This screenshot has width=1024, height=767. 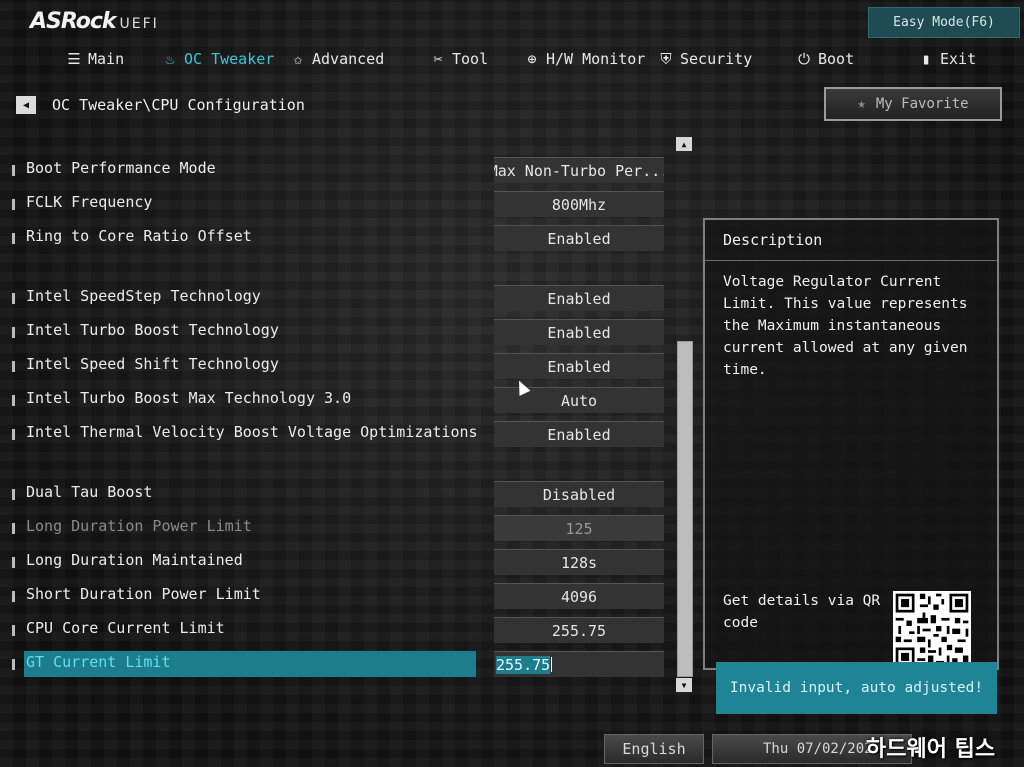 What do you see at coordinates (926, 59) in the screenshot?
I see `exit-icon: ▮` at bounding box center [926, 59].